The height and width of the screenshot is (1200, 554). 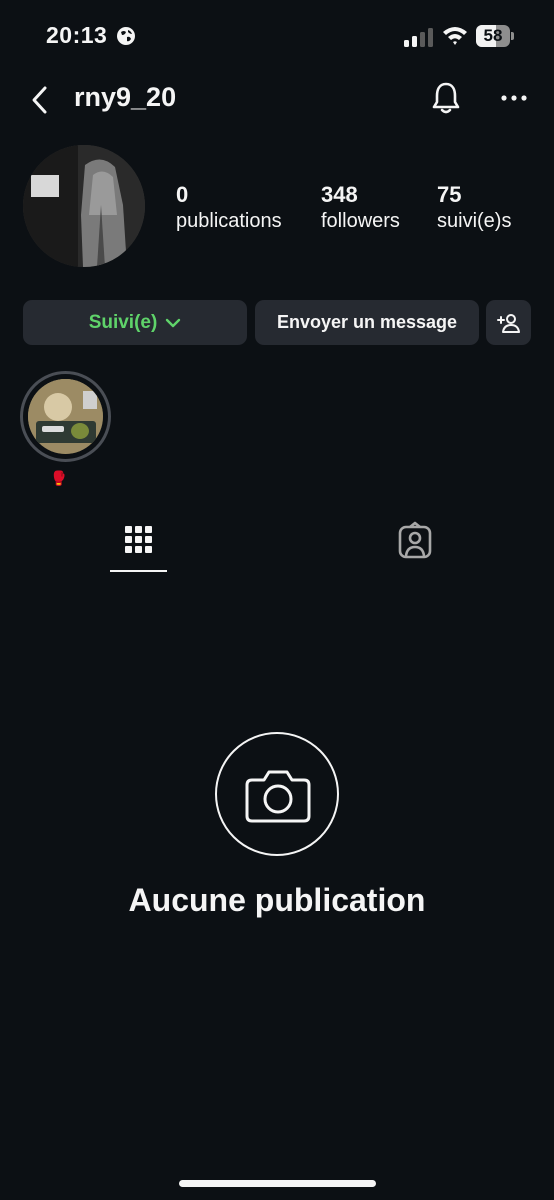 What do you see at coordinates (277, 1183) in the screenshot?
I see `home-indicator` at bounding box center [277, 1183].